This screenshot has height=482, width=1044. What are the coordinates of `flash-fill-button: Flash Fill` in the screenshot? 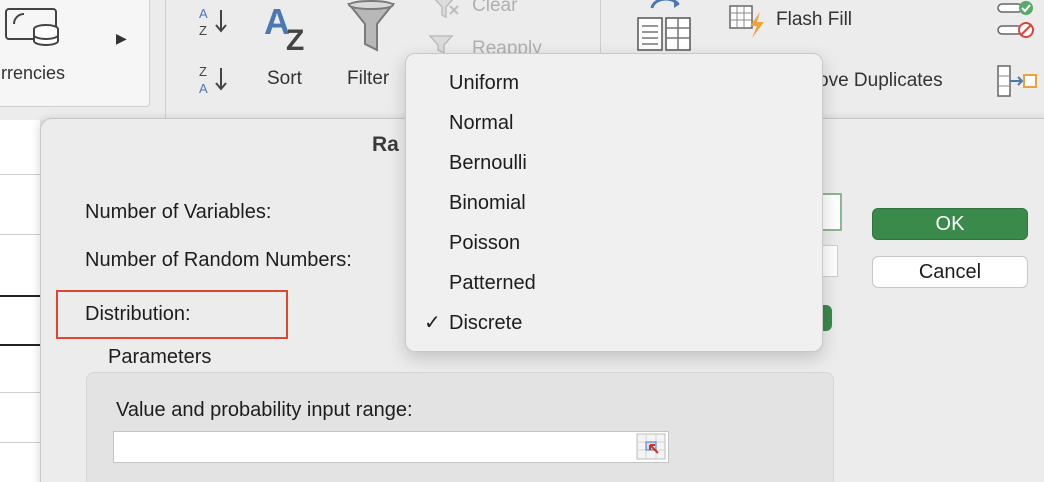 It's located at (814, 20).